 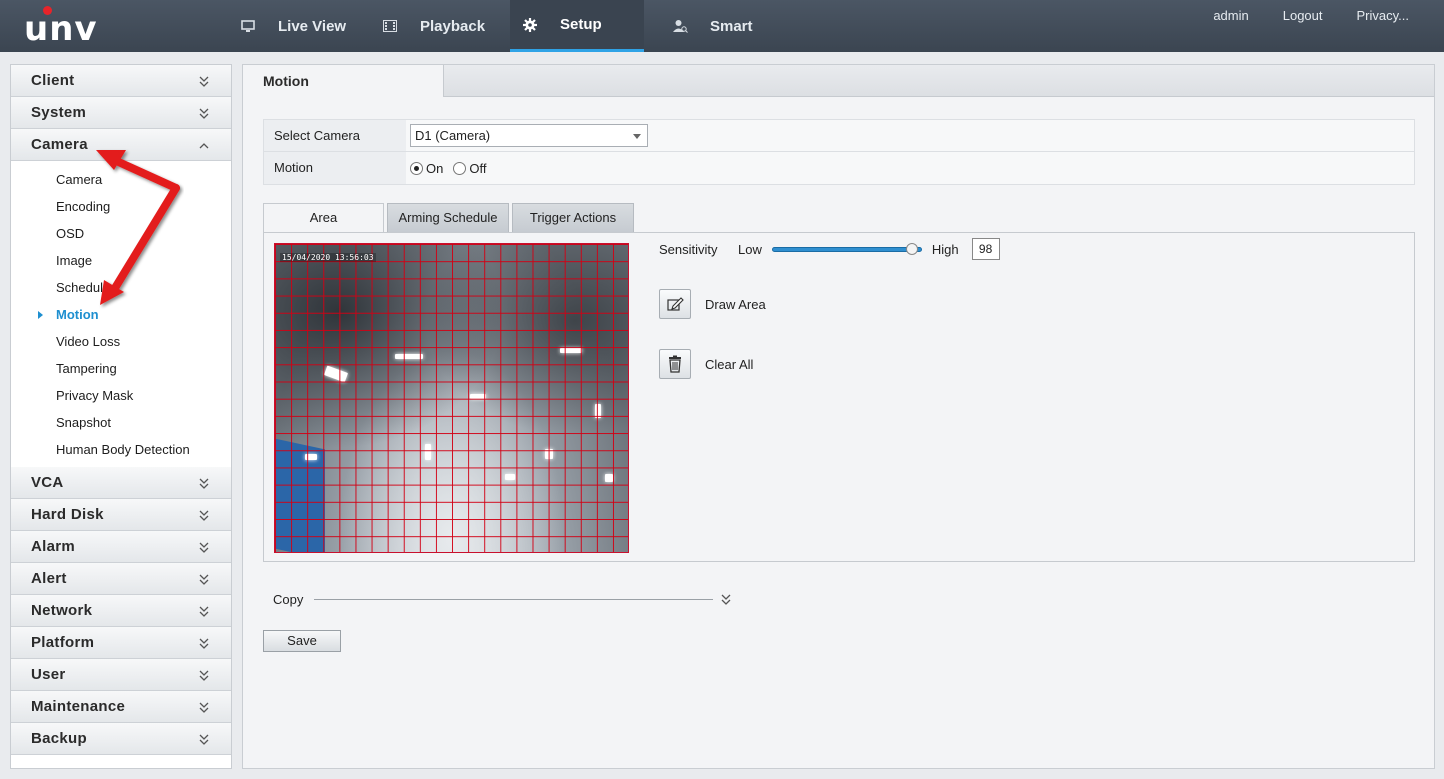 I want to click on motion-form: Select Camera D1 (Camera) Motion On Off, so click(x=839, y=152).